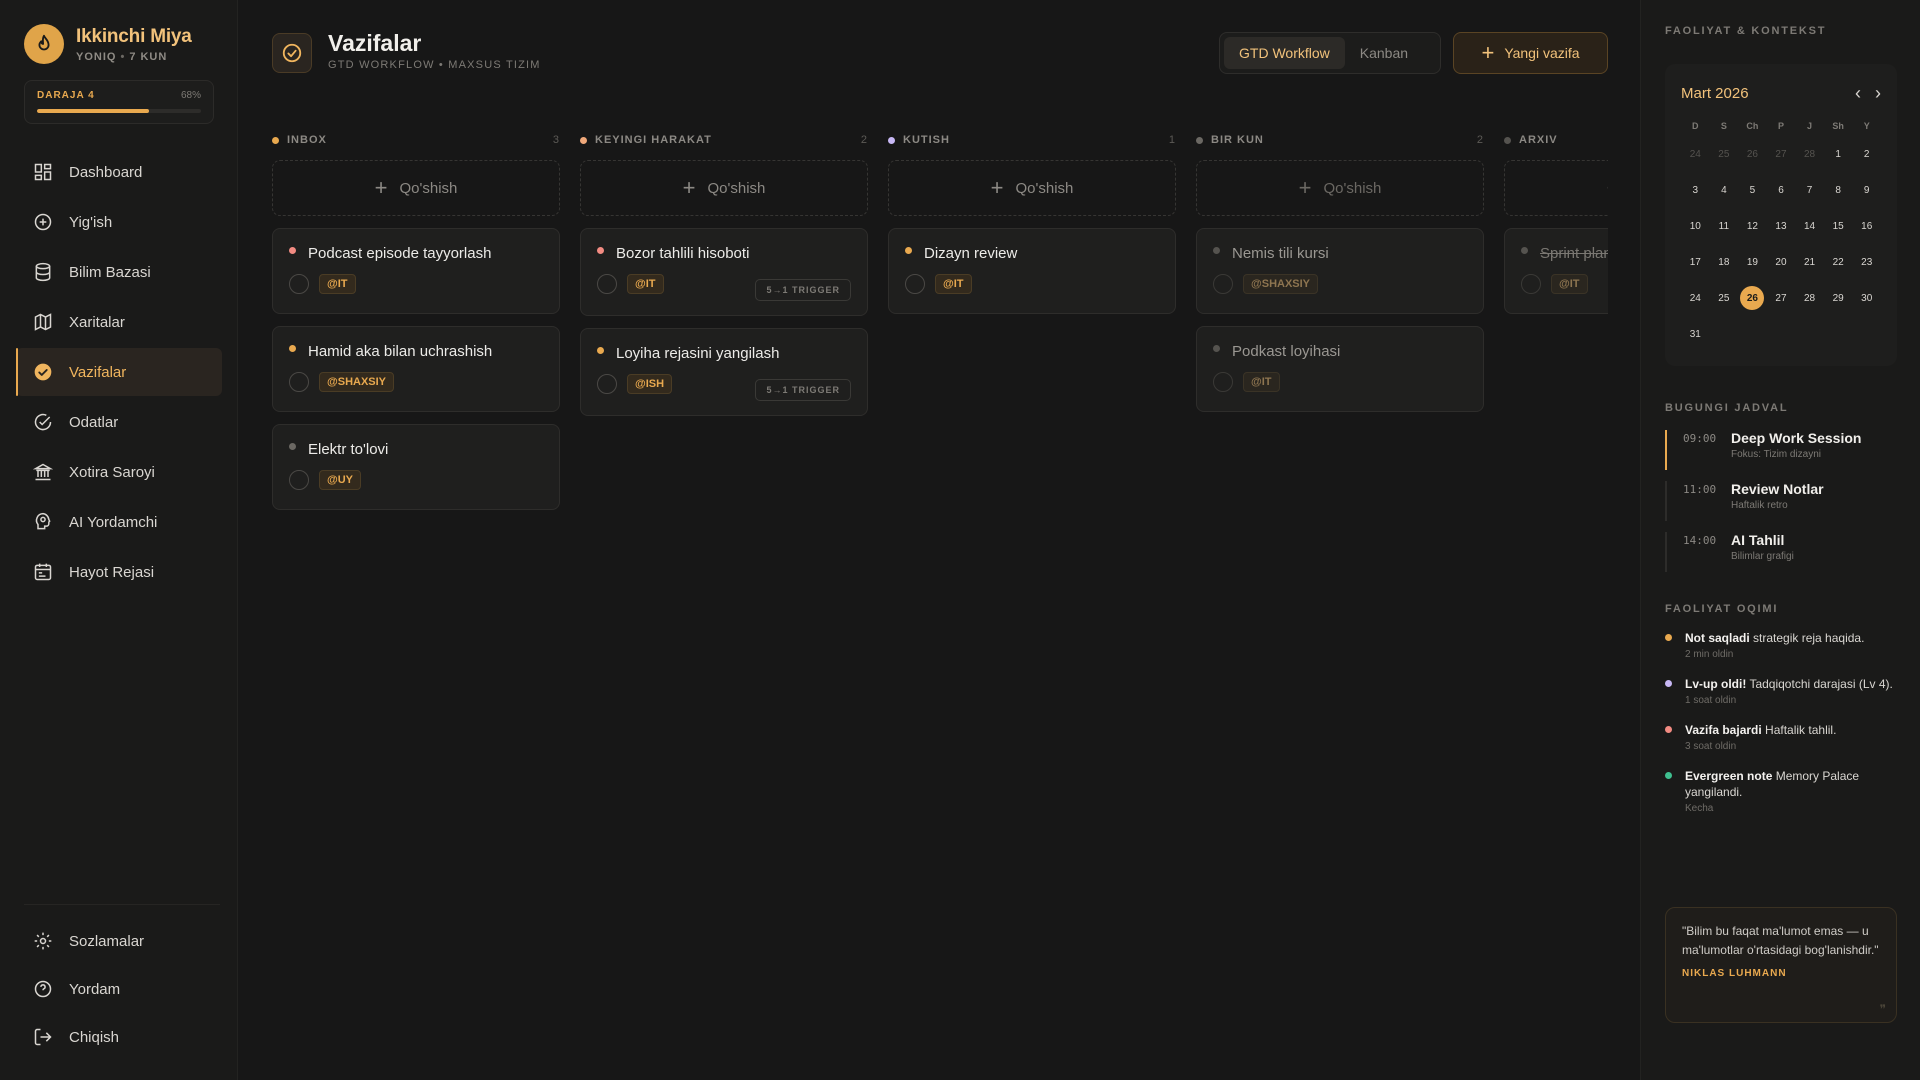  Describe the element at coordinates (1574, 253) in the screenshot. I see `task-title: Sprint plan` at that location.